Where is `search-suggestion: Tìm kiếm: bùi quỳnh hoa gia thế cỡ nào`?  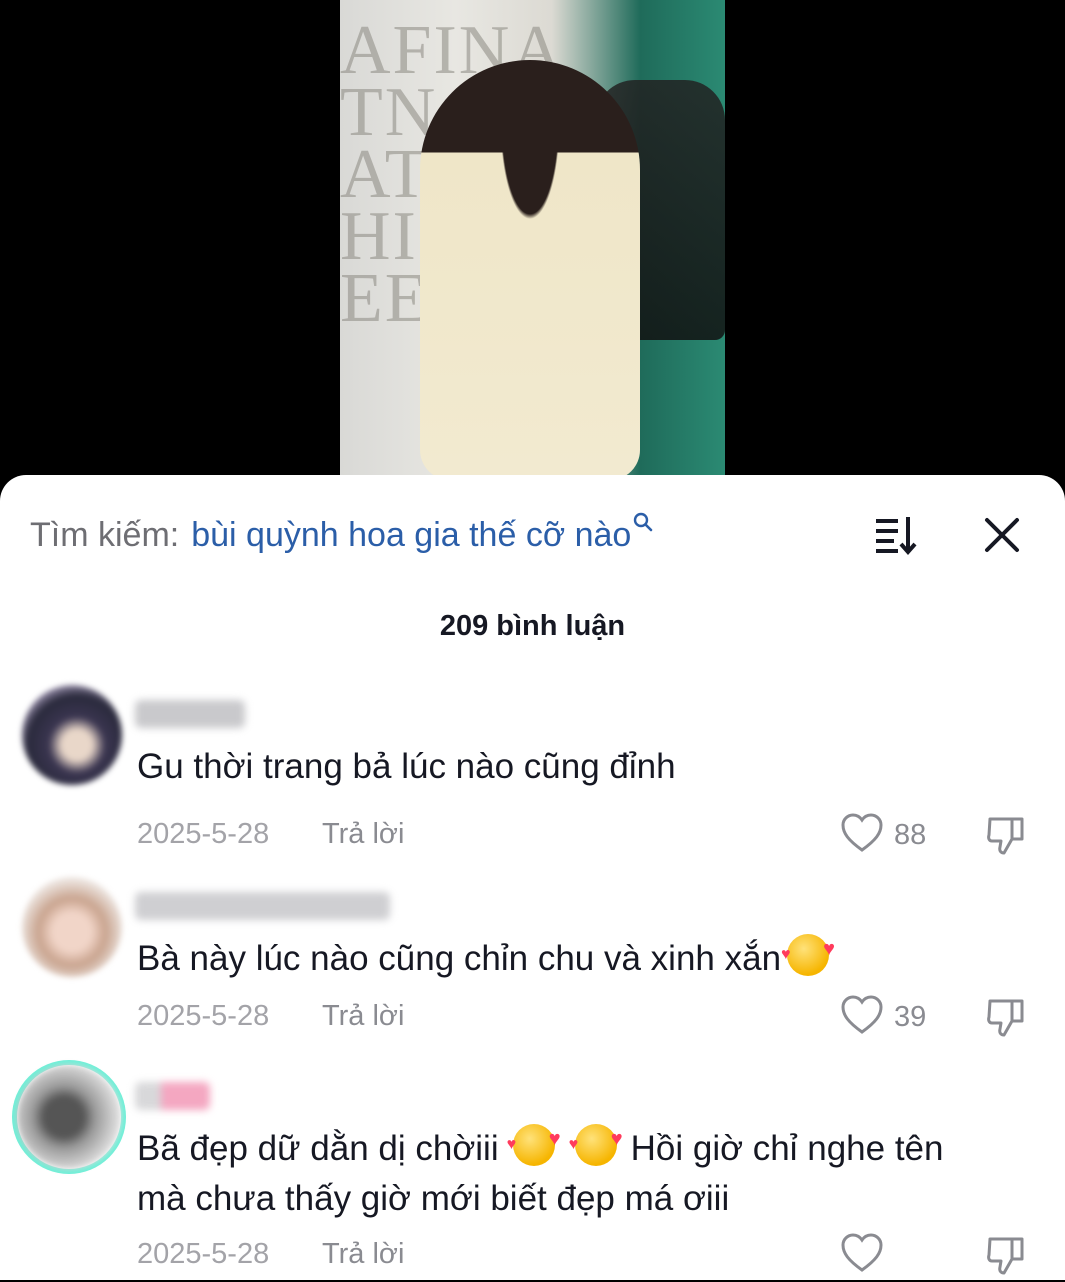
search-suggestion: Tìm kiếm: bùi quỳnh hoa gia thế cỡ nào is located at coordinates (341, 533).